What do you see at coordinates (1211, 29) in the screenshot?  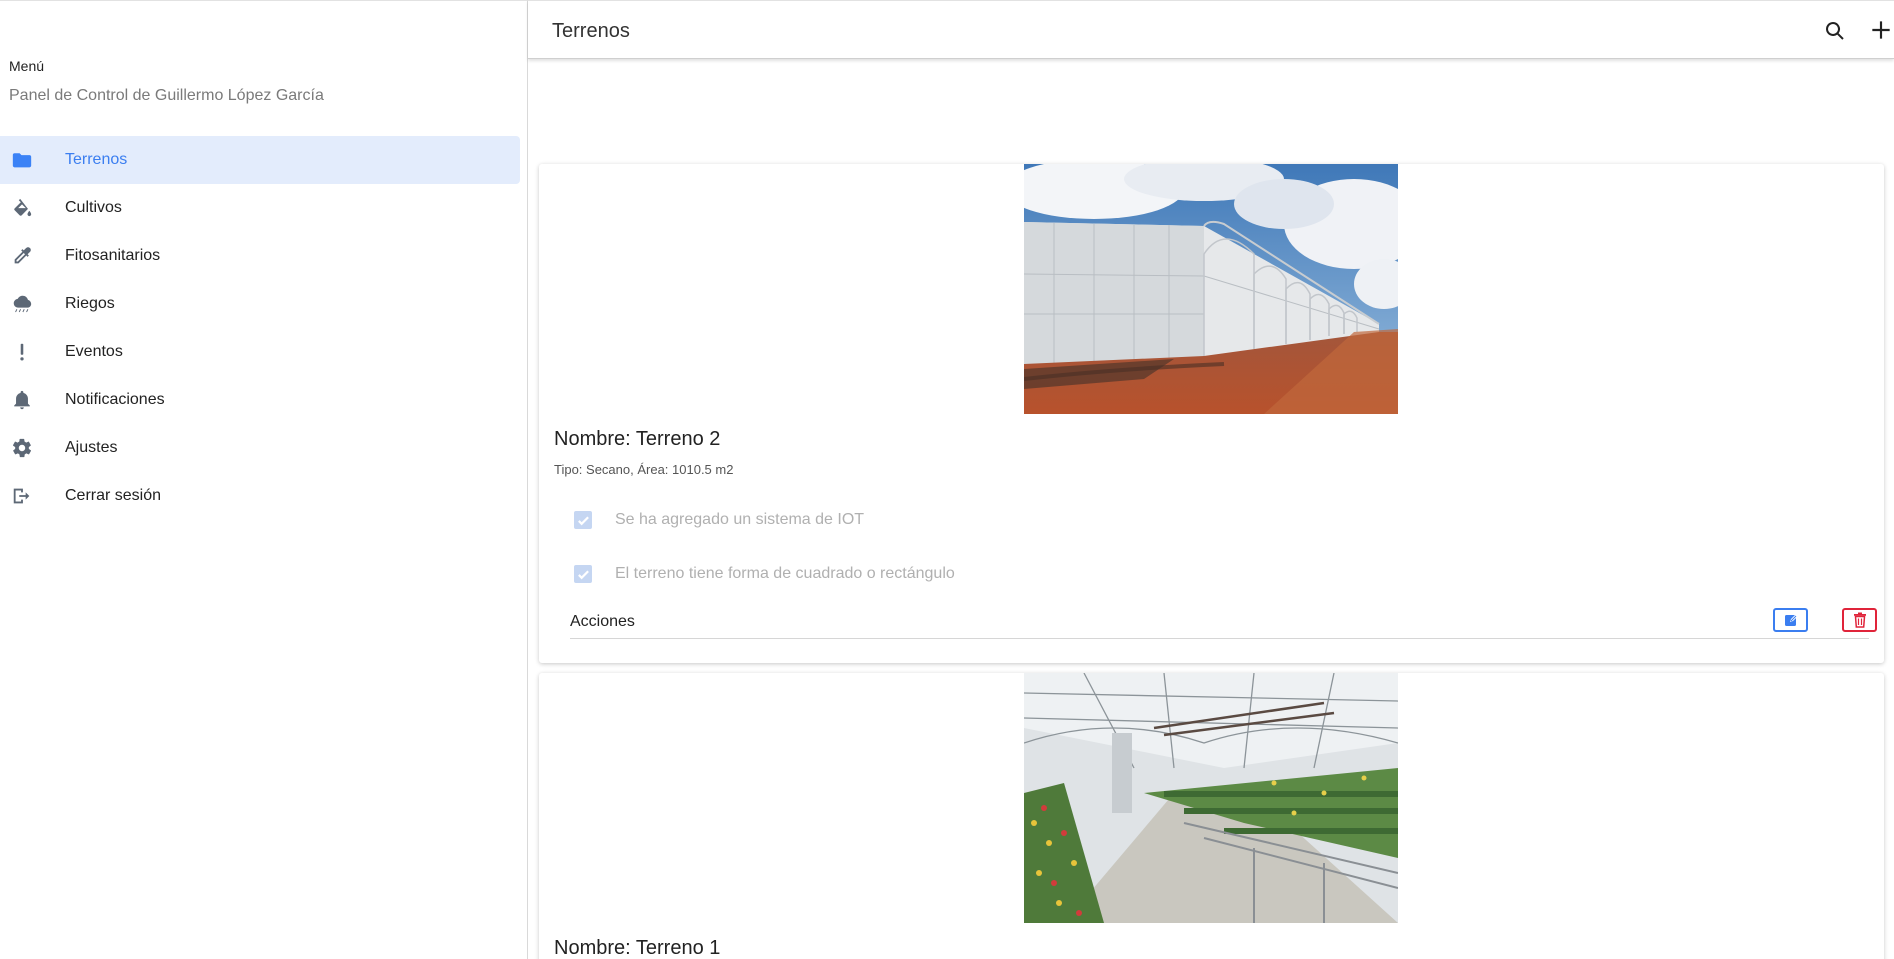 I see `top-app-bar: Terrenos` at bounding box center [1211, 29].